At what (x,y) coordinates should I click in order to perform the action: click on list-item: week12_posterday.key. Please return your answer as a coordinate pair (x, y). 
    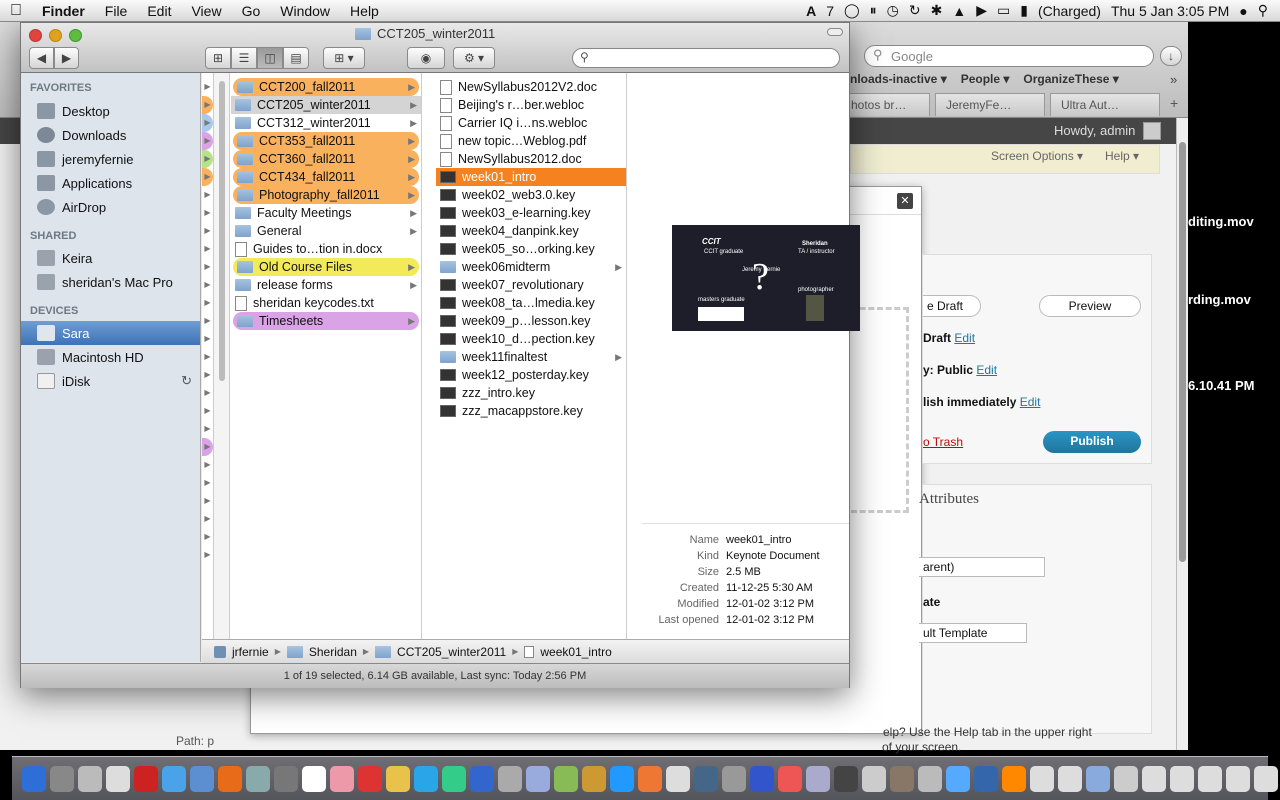
    Looking at the image, I should click on (531, 375).